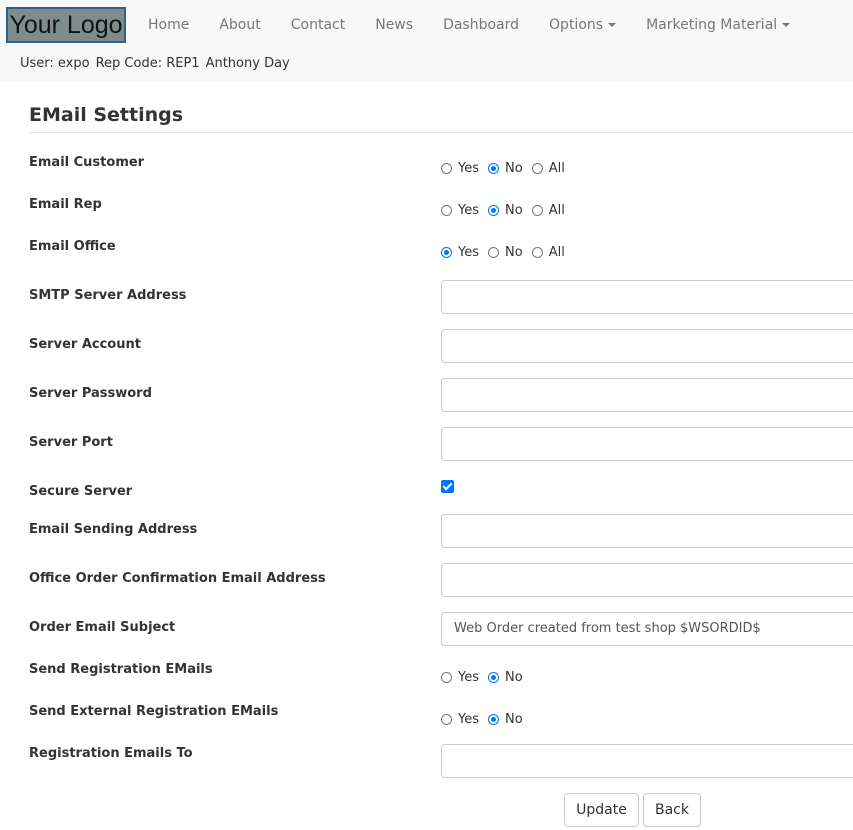 The width and height of the screenshot is (853, 830). I want to click on user-info: User: expo Rep Code: REP1 Anthony Day, so click(158, 63).